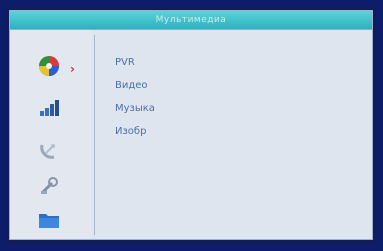  I want to click on satellite-dish-icon, so click(47, 151).